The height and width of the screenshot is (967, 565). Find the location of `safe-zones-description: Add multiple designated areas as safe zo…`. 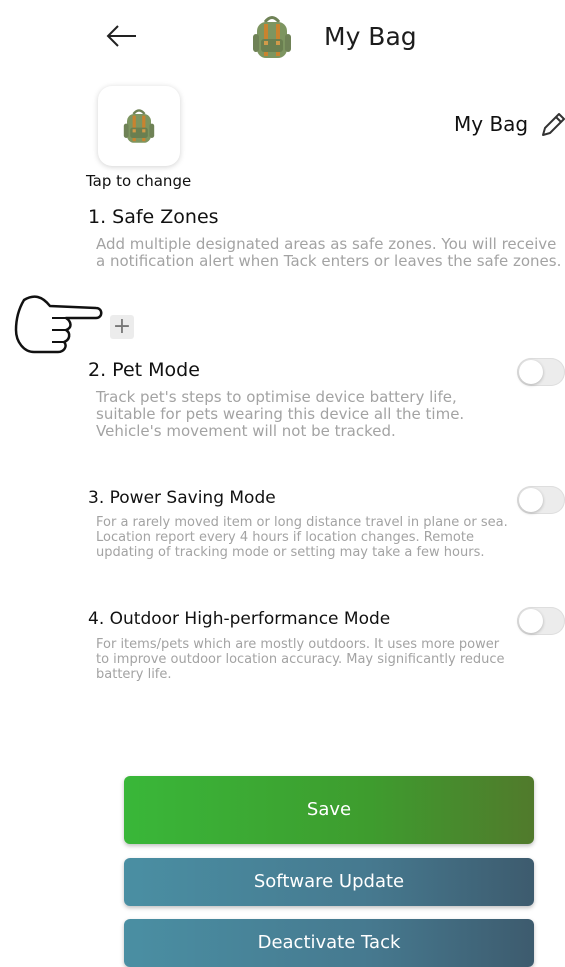

safe-zones-description: Add multiple designated areas as safe zo… is located at coordinates (329, 253).